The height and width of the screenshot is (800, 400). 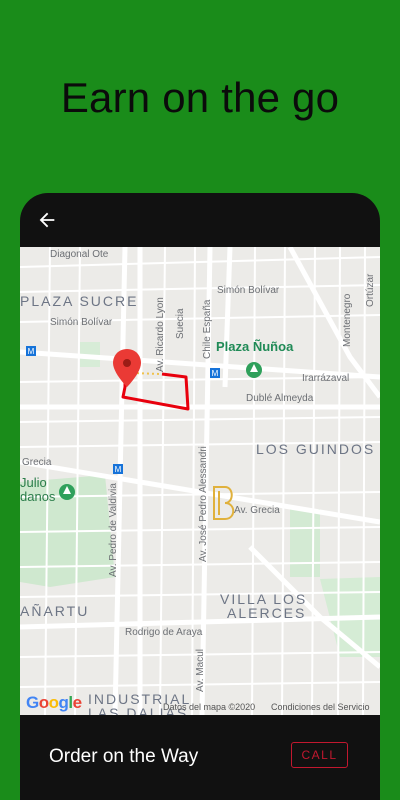 What do you see at coordinates (160, 334) in the screenshot?
I see `map-label: Av. Ricardo Lyon` at bounding box center [160, 334].